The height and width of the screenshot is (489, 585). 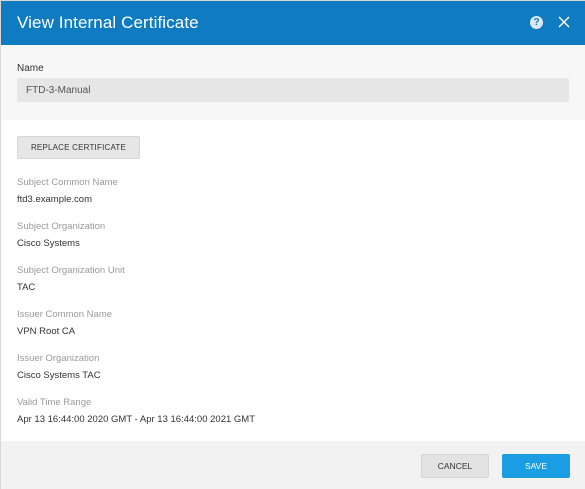 I want to click on field-label: Subject Organization Unit, so click(x=71, y=270).